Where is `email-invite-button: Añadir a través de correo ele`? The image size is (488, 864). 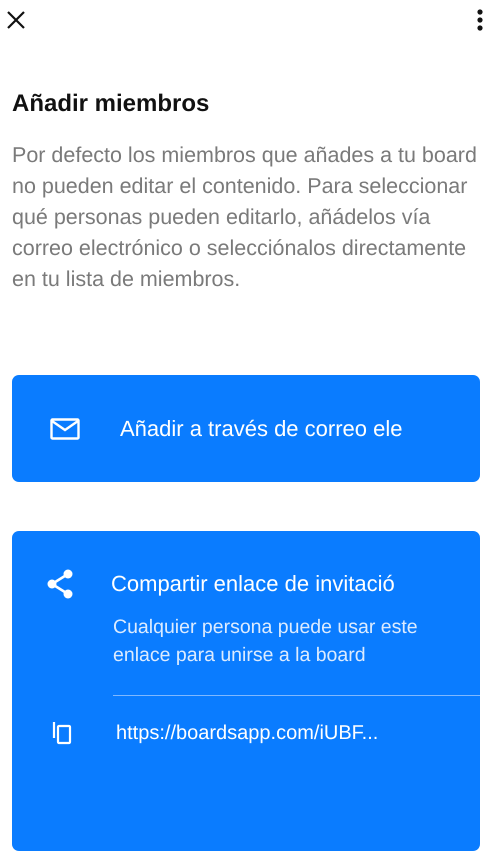 email-invite-button: Añadir a través de correo ele is located at coordinates (246, 428).